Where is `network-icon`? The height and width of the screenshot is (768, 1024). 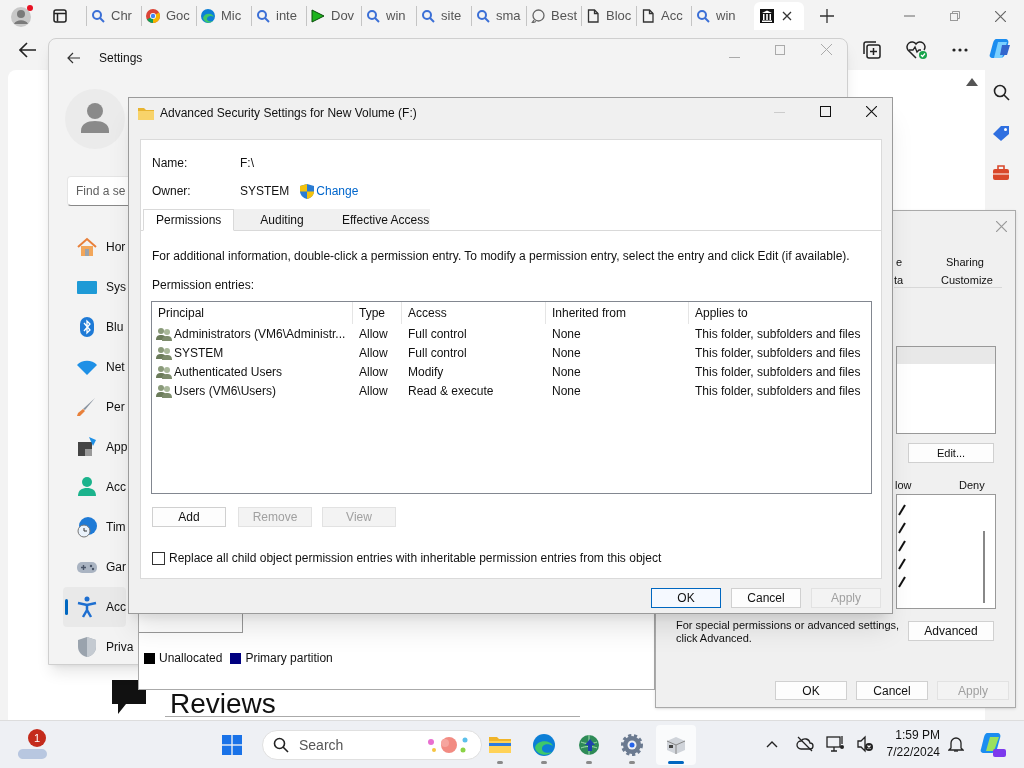
network-icon is located at coordinates (836, 744).